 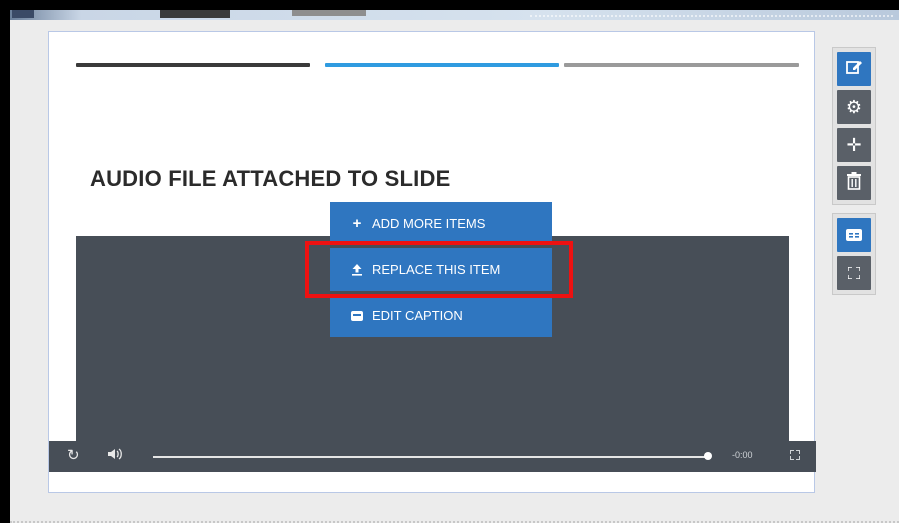 I want to click on settings-button: ⚙, so click(x=854, y=107).